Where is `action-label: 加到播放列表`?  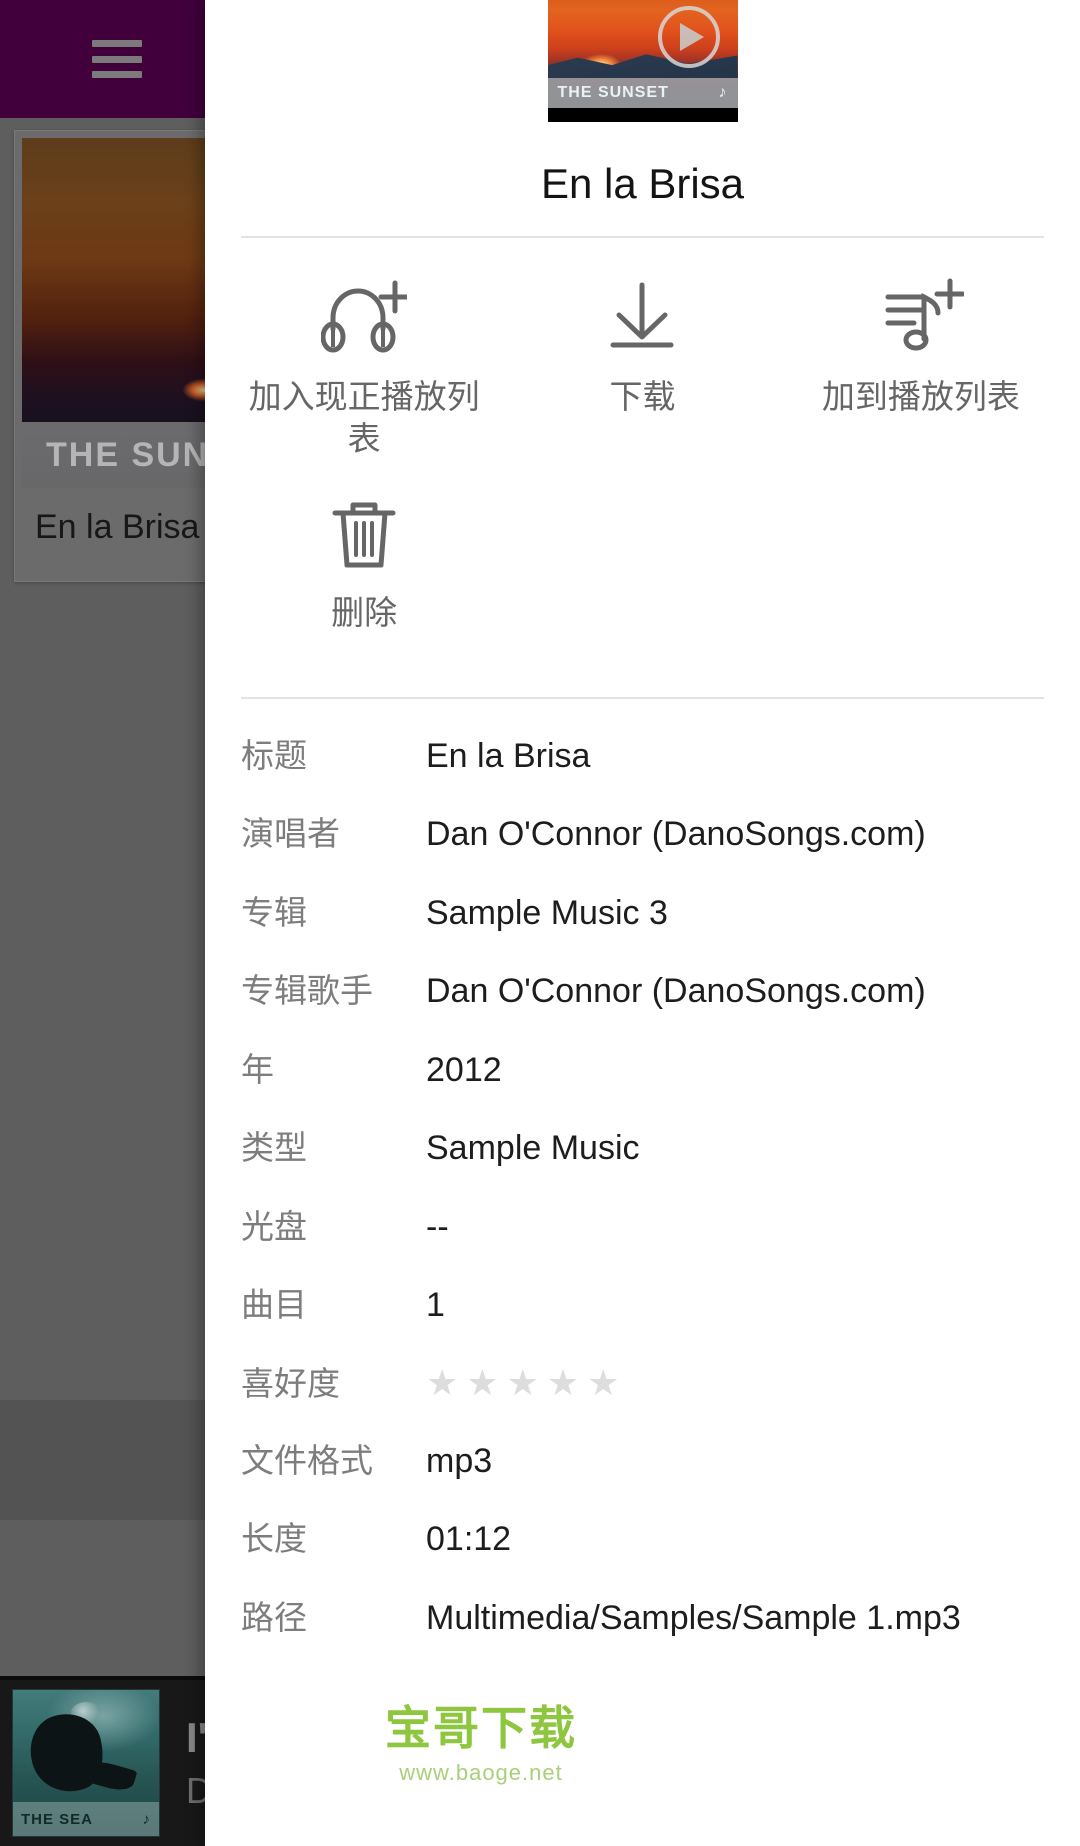 action-label: 加到播放列表 is located at coordinates (920, 396).